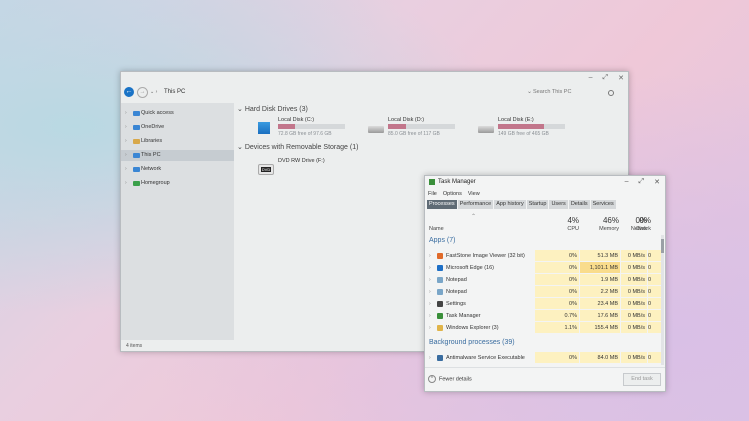  I want to click on tab-users: Users, so click(558, 204).